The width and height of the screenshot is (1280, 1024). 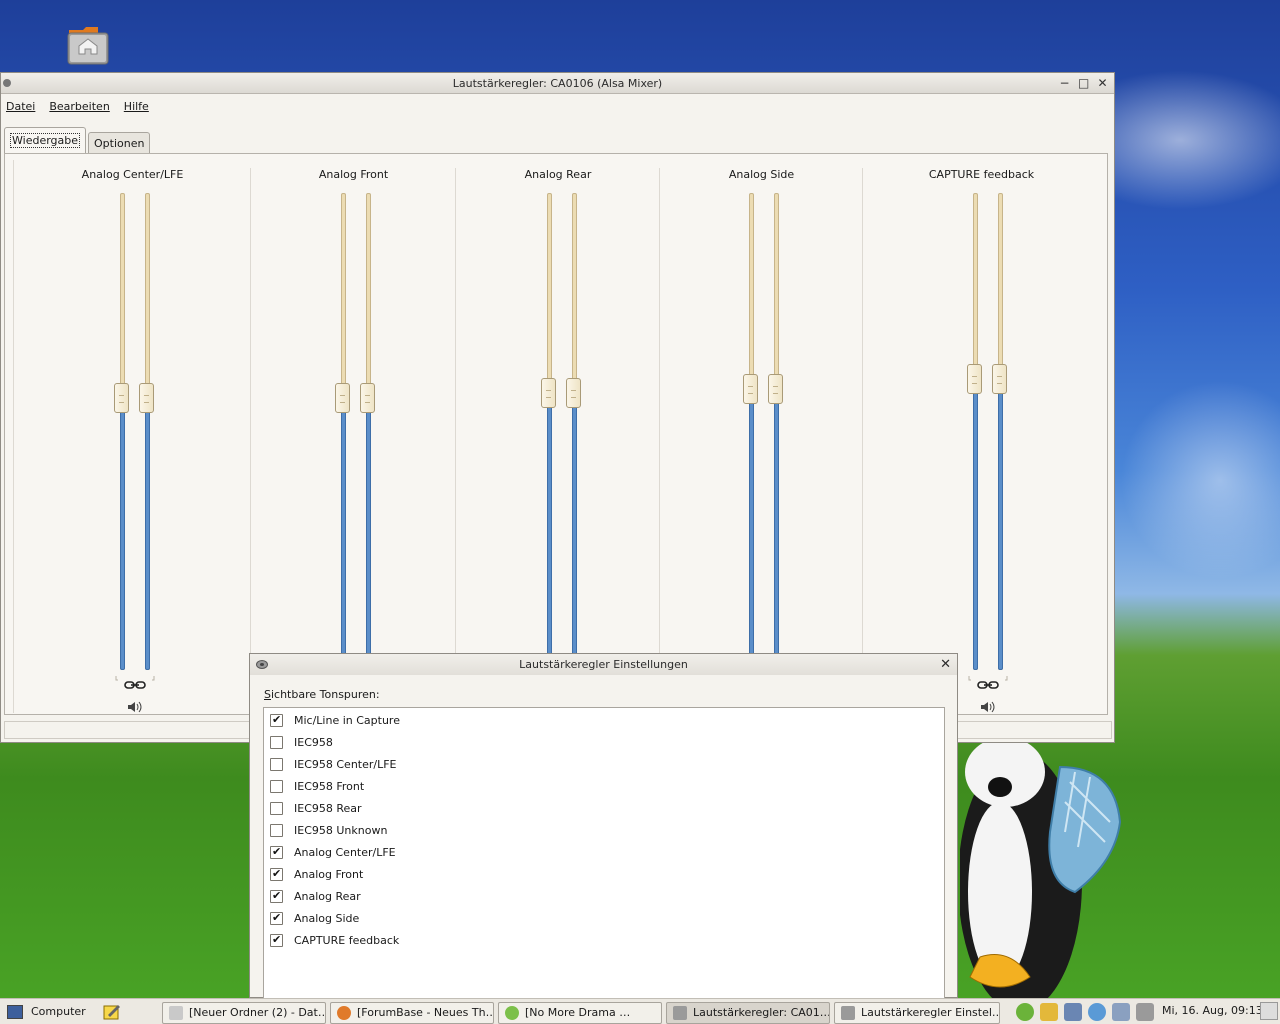 I want to click on display-tray-icon, so click(x=1121, y=1012).